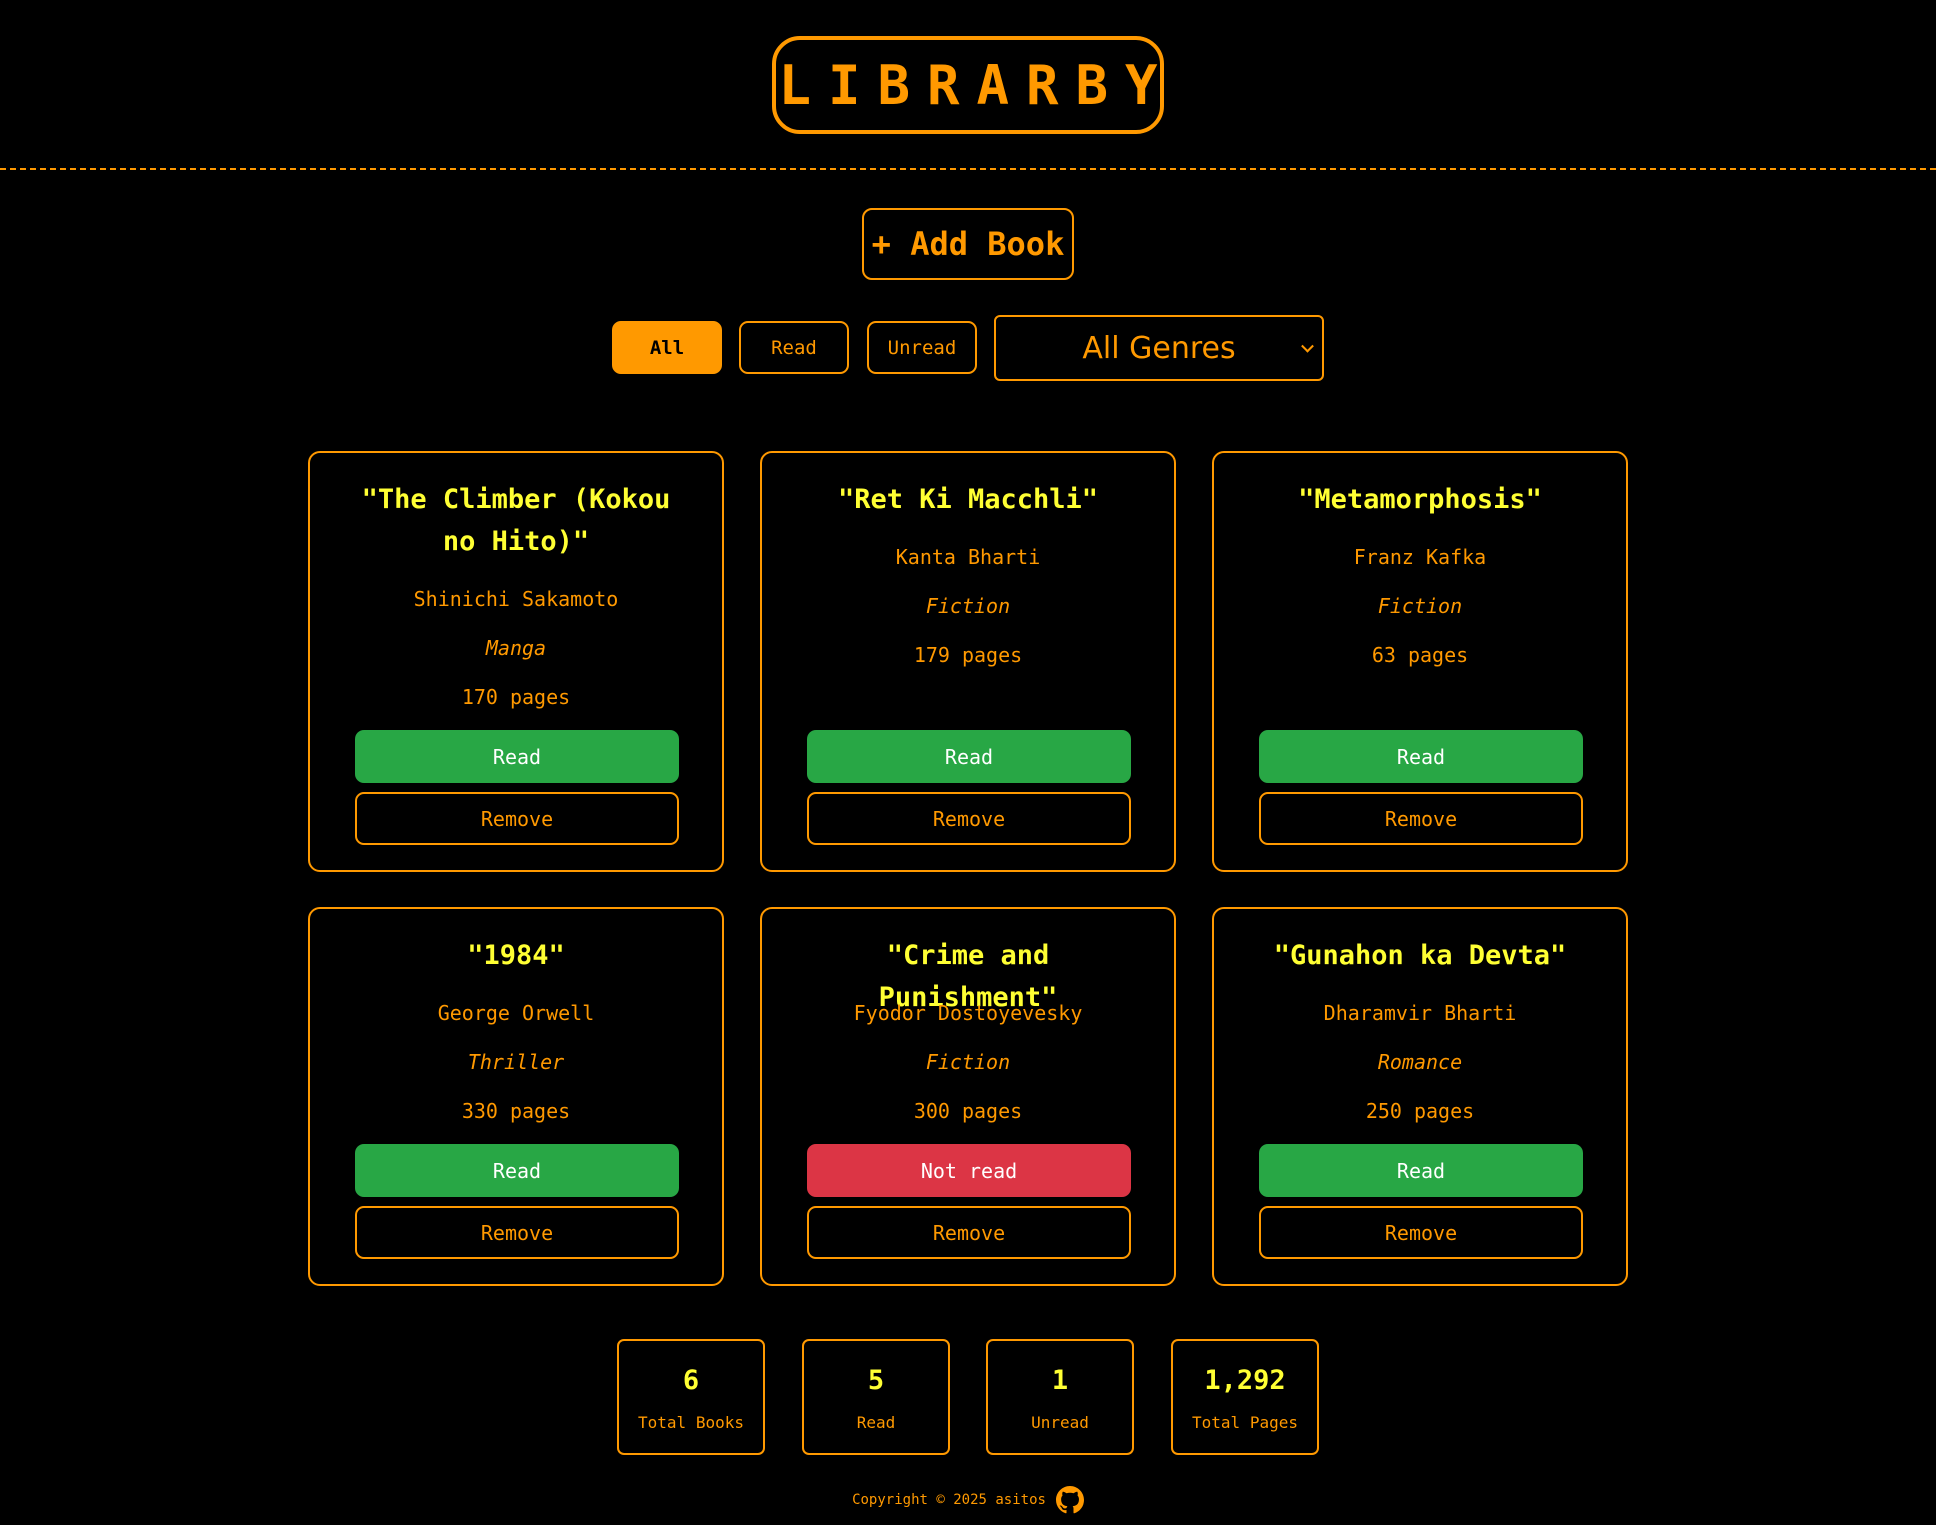 The height and width of the screenshot is (1525, 1936). Describe the element at coordinates (516, 520) in the screenshot. I see `book-title: "The Climber (Kokou no Hito)"` at that location.